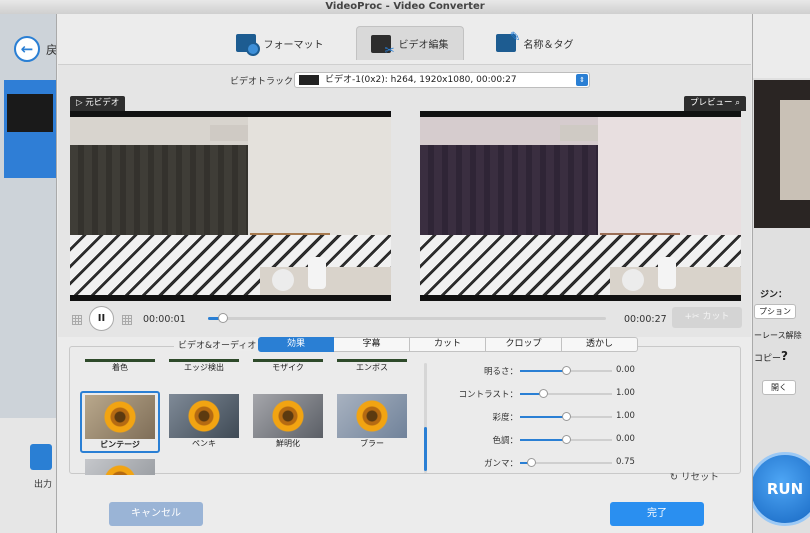 Image resolution: width=810 pixels, height=533 pixels. Describe the element at coordinates (217, 344) in the screenshot. I see `effects-panel-title: ビデオ&オーディオ` at that location.